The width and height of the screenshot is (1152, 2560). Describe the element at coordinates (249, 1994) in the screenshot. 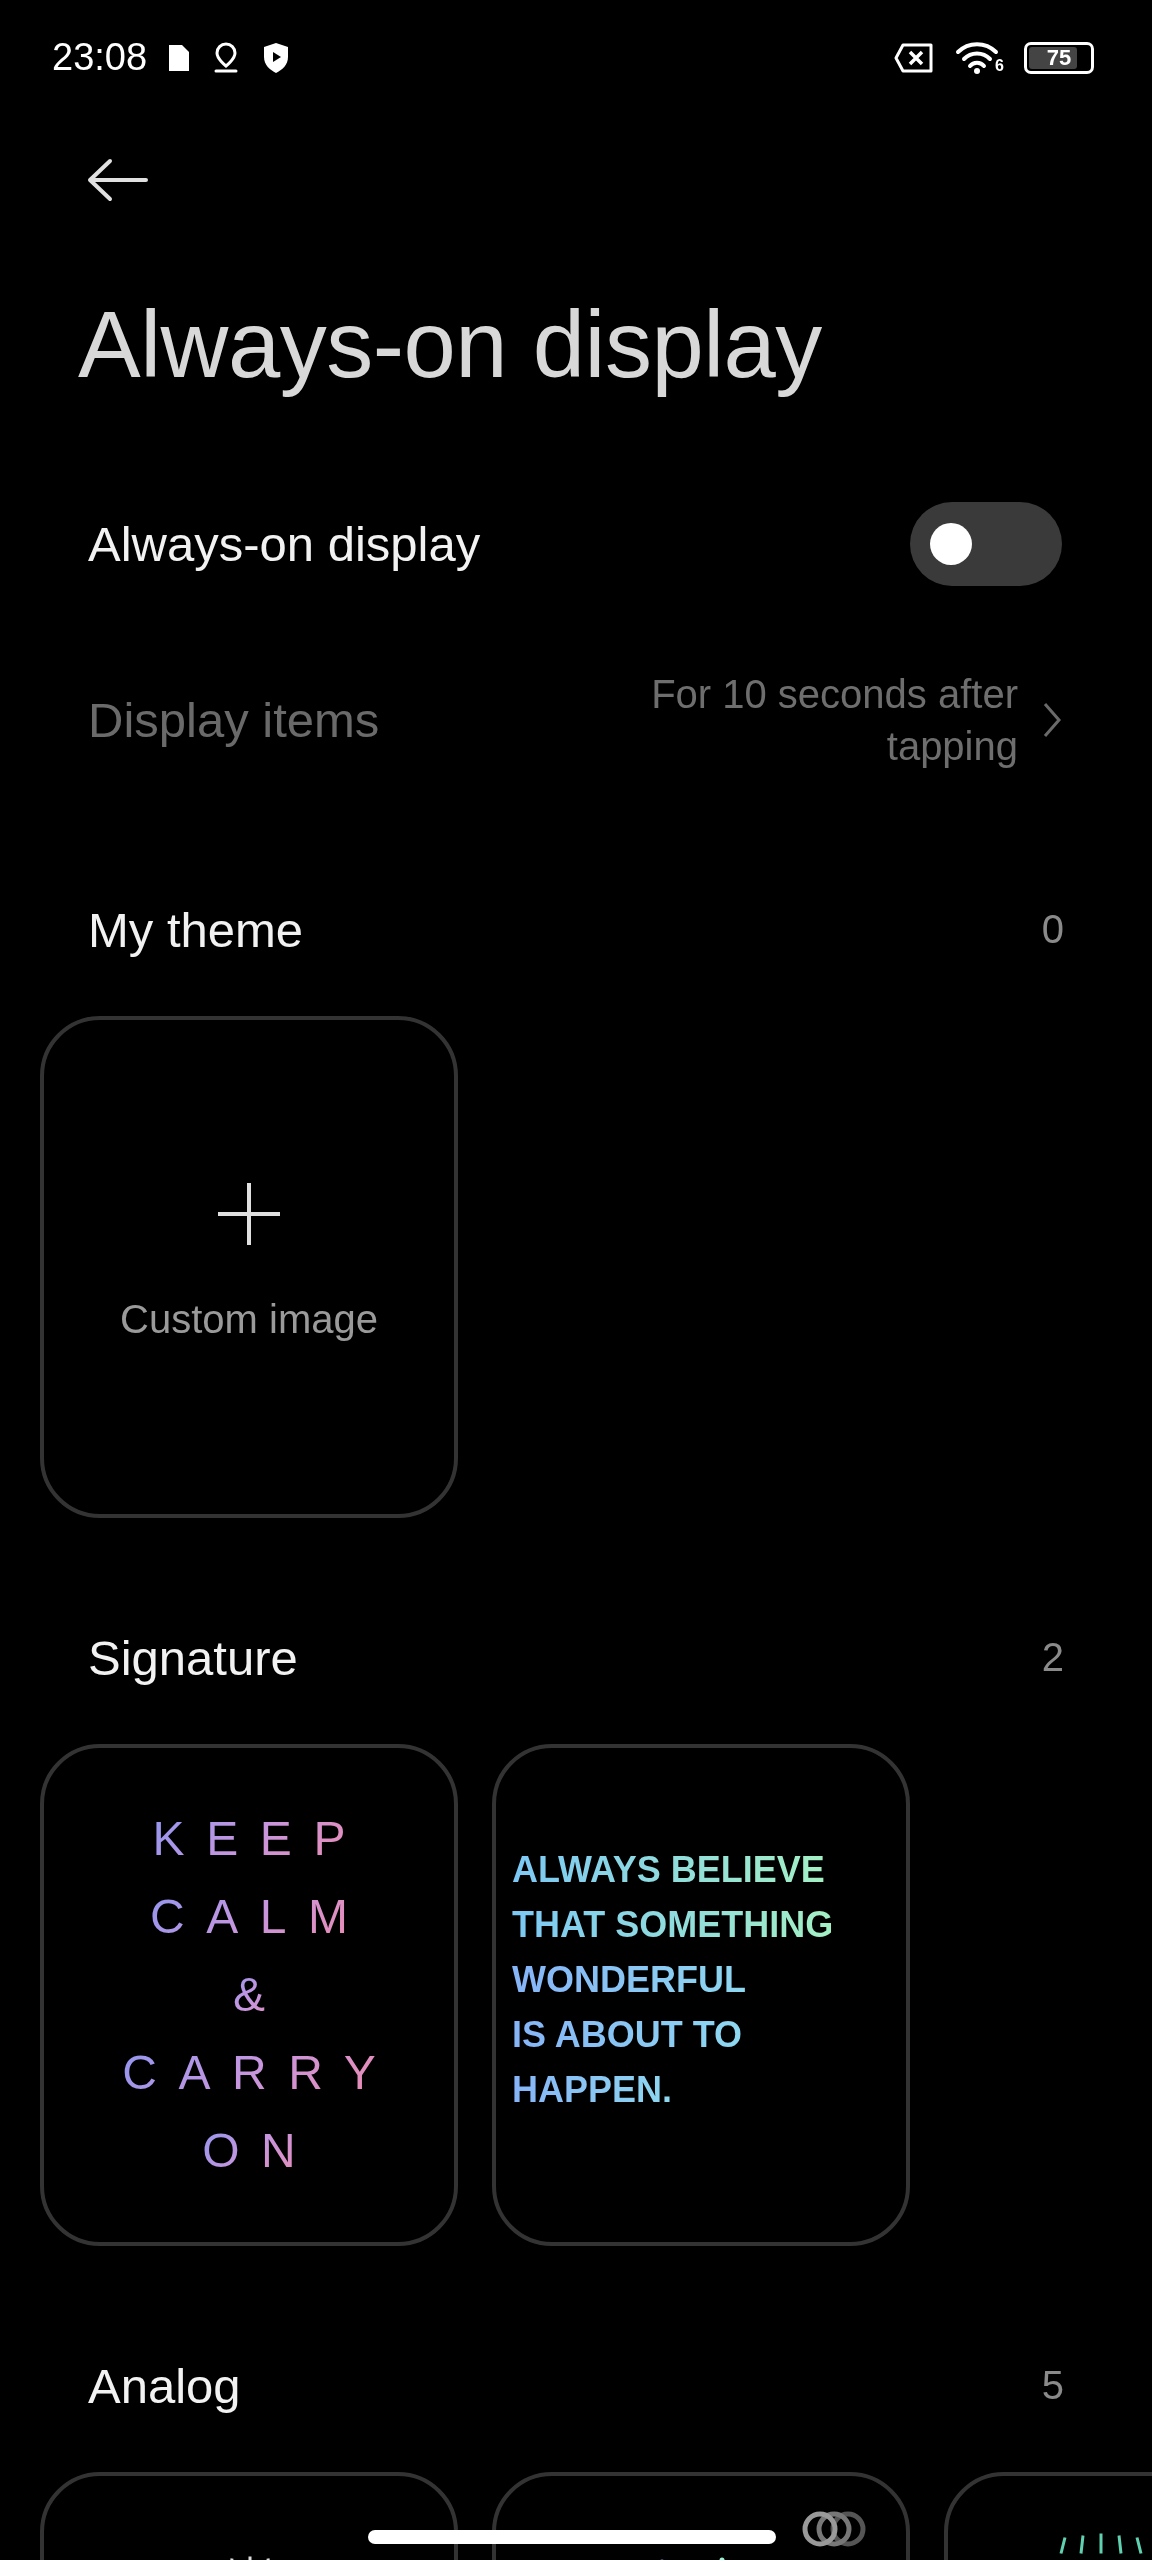

I see `signature-card: KEEP CALM & CARRY ON` at that location.